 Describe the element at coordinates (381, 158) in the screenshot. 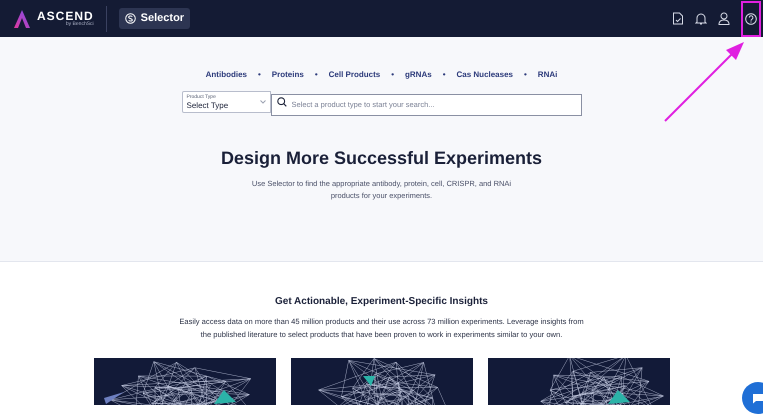

I see `hero-title: Design More Successful Experiments` at that location.